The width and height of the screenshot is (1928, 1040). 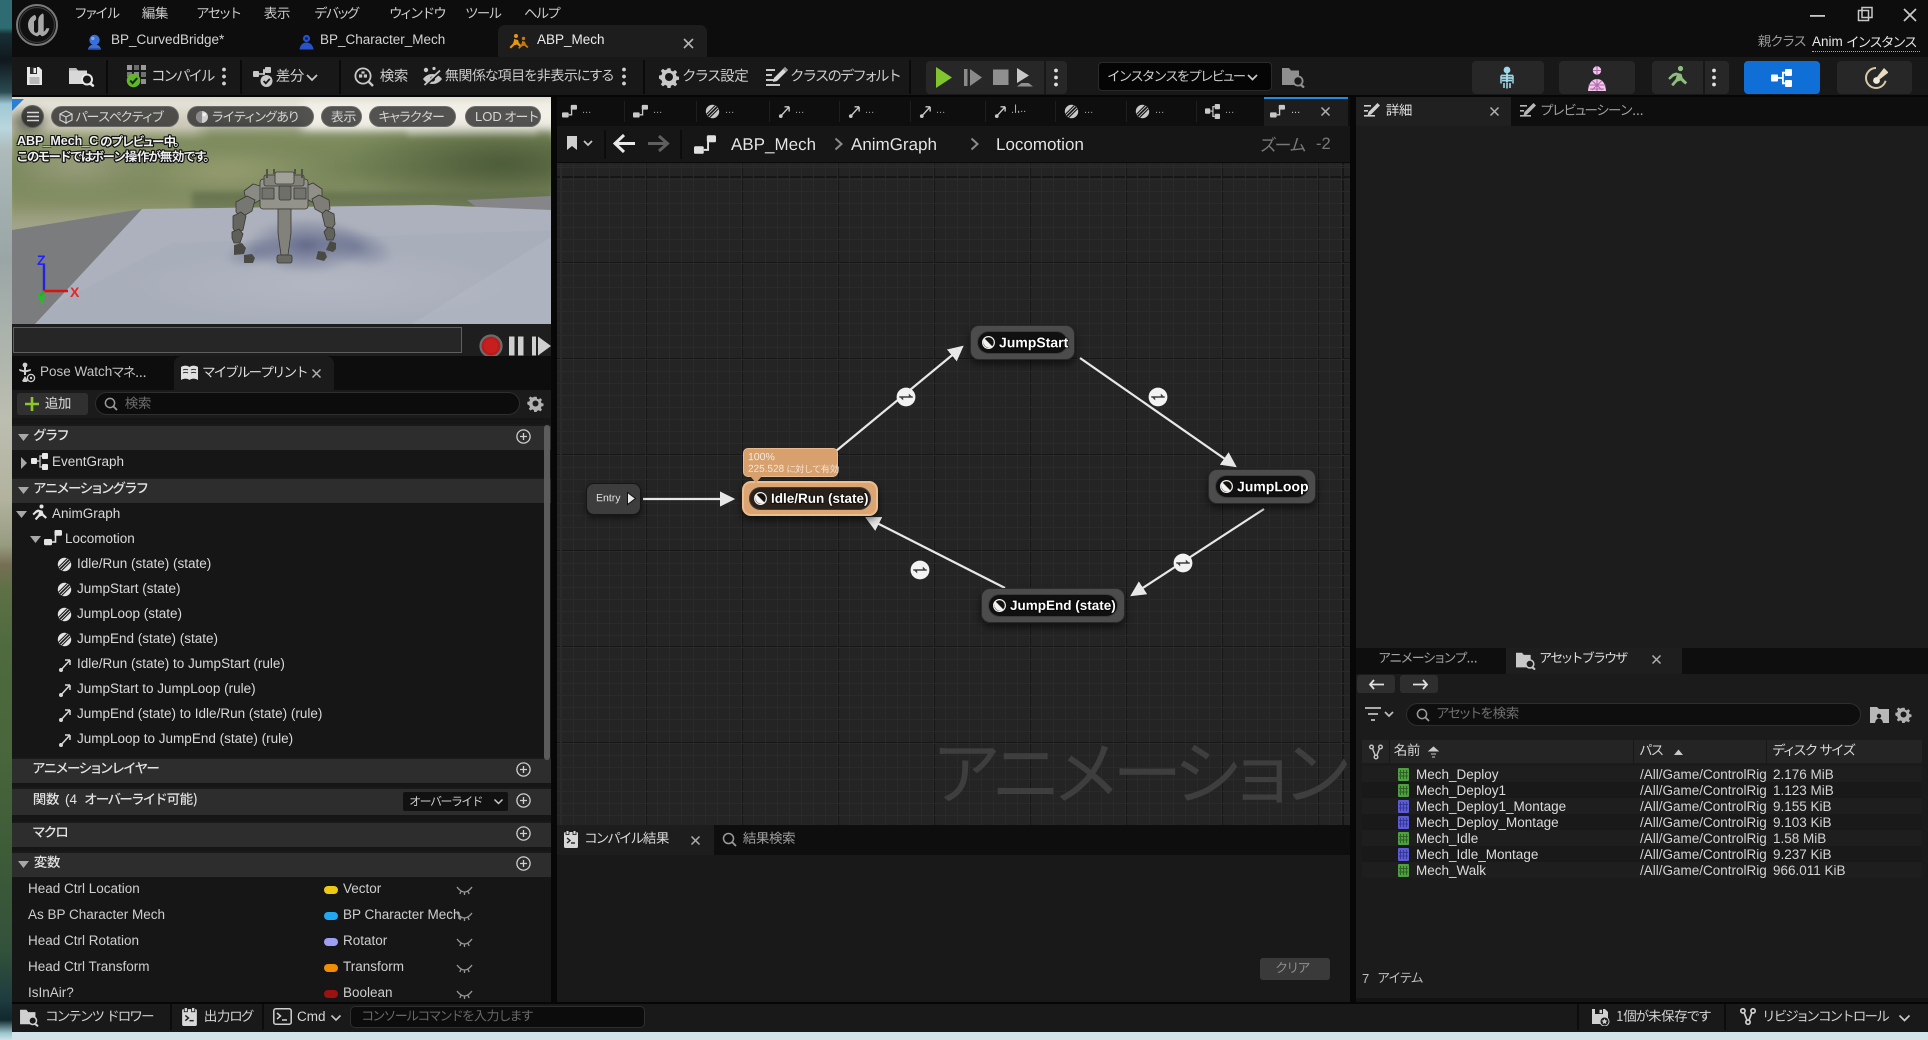 I want to click on svg-text: Y, so click(x=42, y=298).